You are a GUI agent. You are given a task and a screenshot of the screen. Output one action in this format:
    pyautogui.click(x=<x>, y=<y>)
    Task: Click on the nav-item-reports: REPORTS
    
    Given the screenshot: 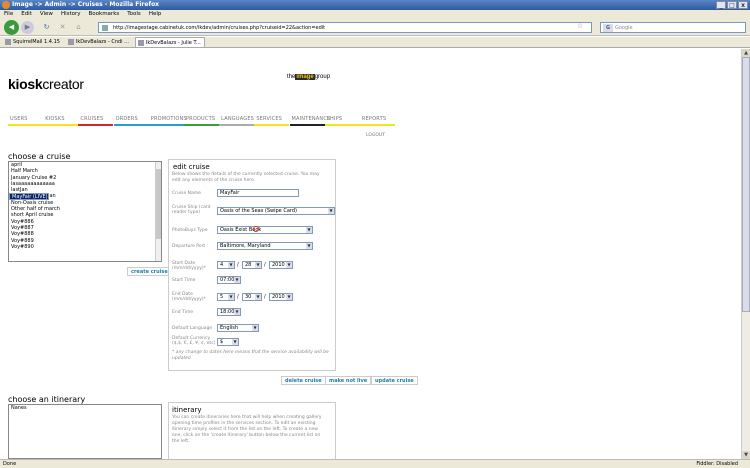 What is the action you would take?
    pyautogui.click(x=377, y=122)
    